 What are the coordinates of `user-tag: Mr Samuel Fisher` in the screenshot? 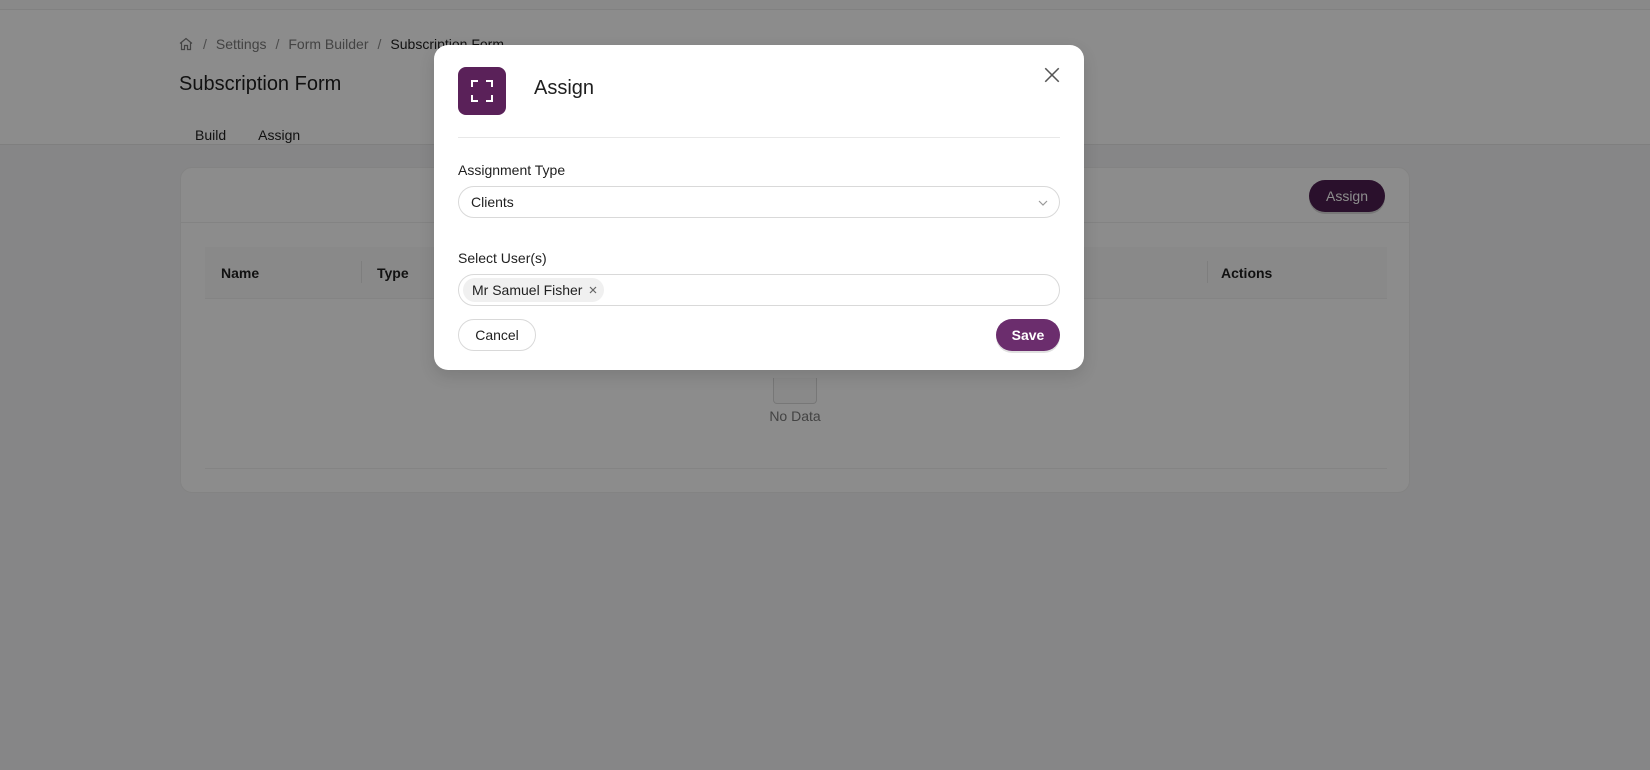 It's located at (534, 290).